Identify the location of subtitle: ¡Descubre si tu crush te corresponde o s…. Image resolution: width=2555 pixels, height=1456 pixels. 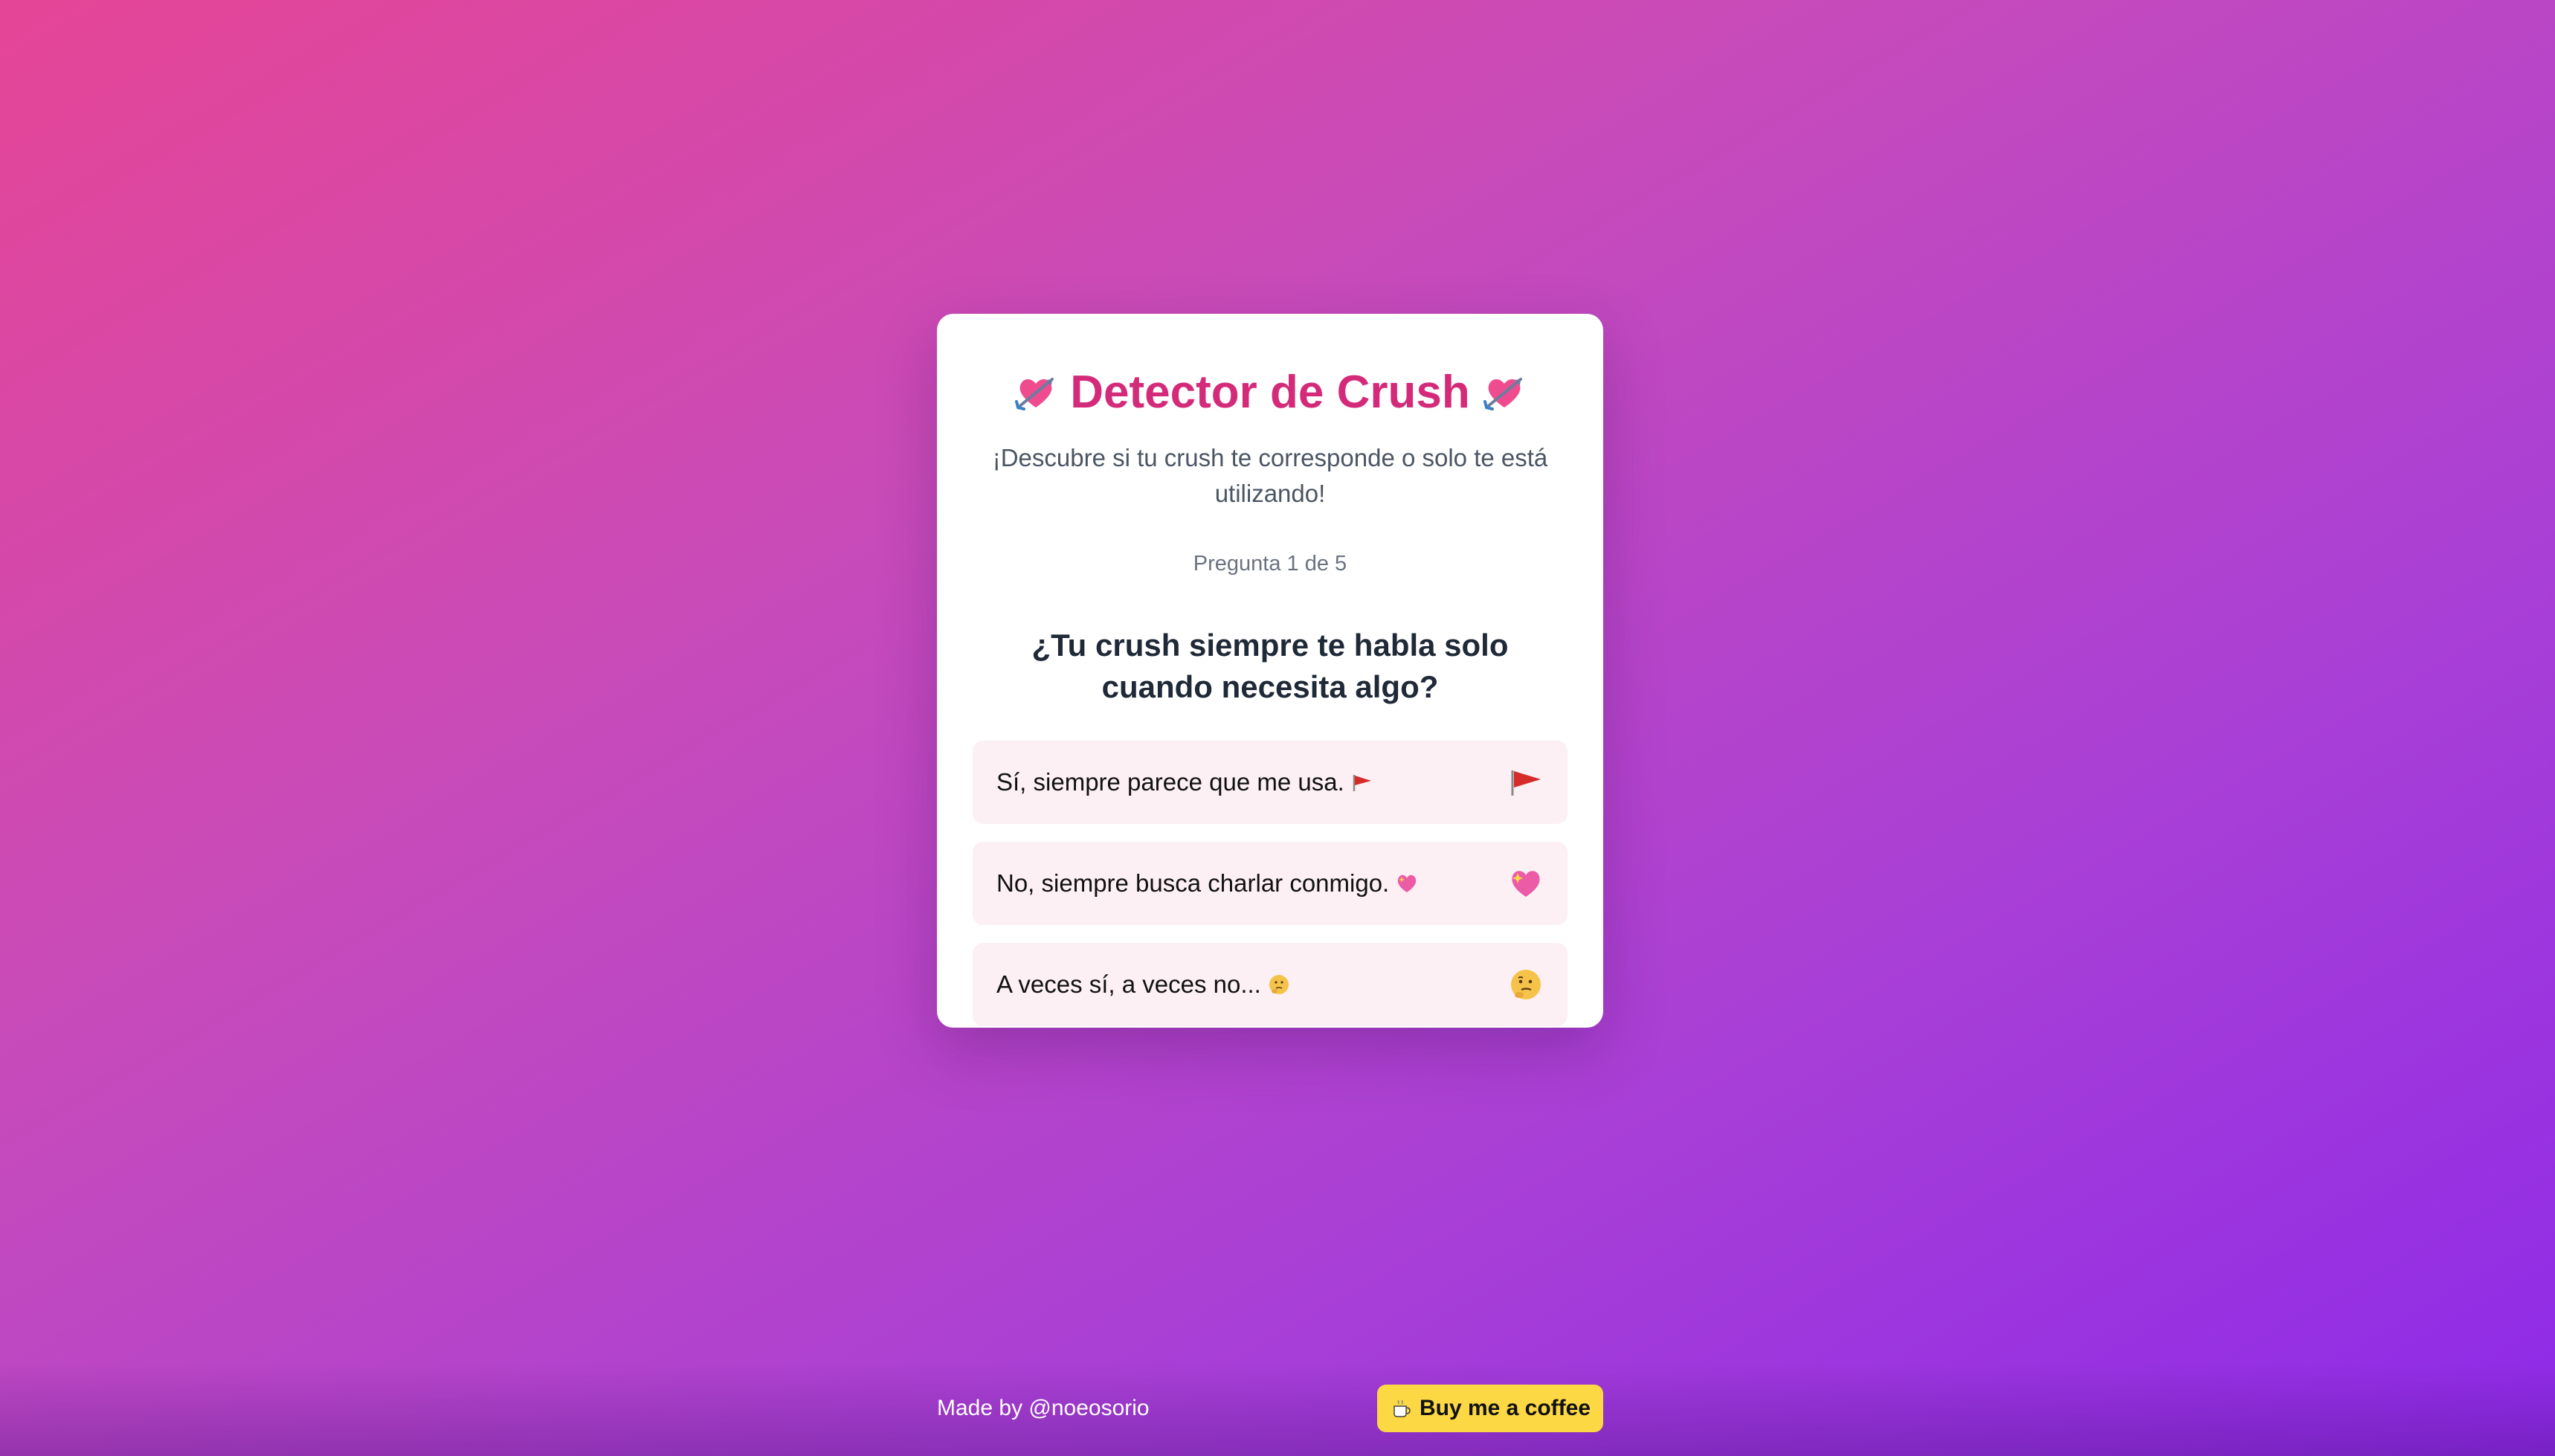
(1270, 475).